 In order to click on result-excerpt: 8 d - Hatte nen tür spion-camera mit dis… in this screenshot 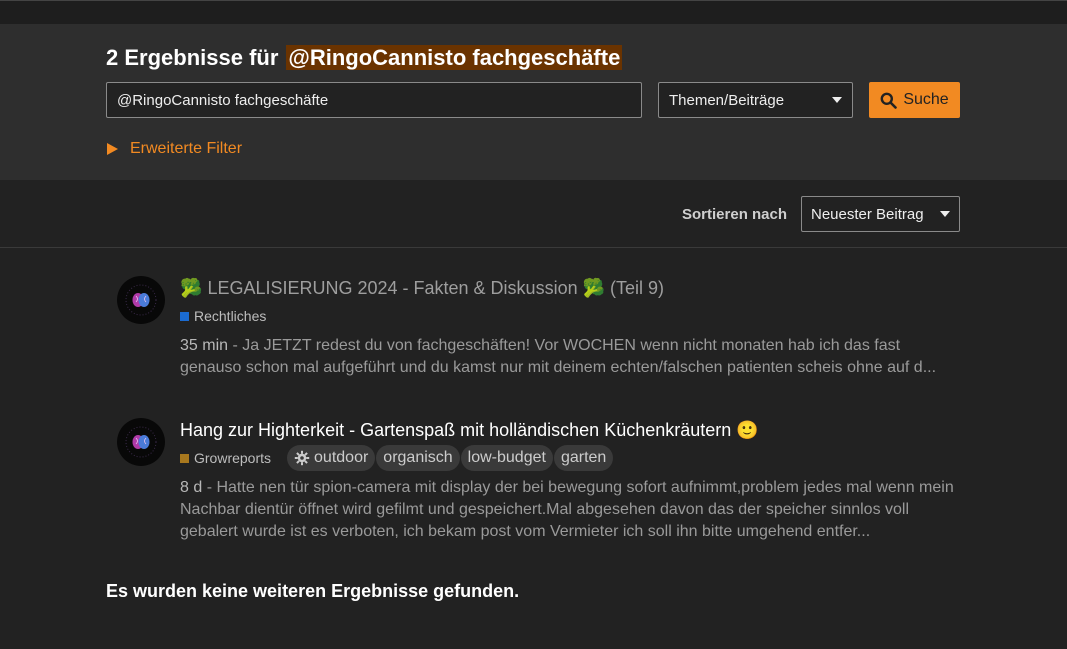, I will do `click(567, 509)`.